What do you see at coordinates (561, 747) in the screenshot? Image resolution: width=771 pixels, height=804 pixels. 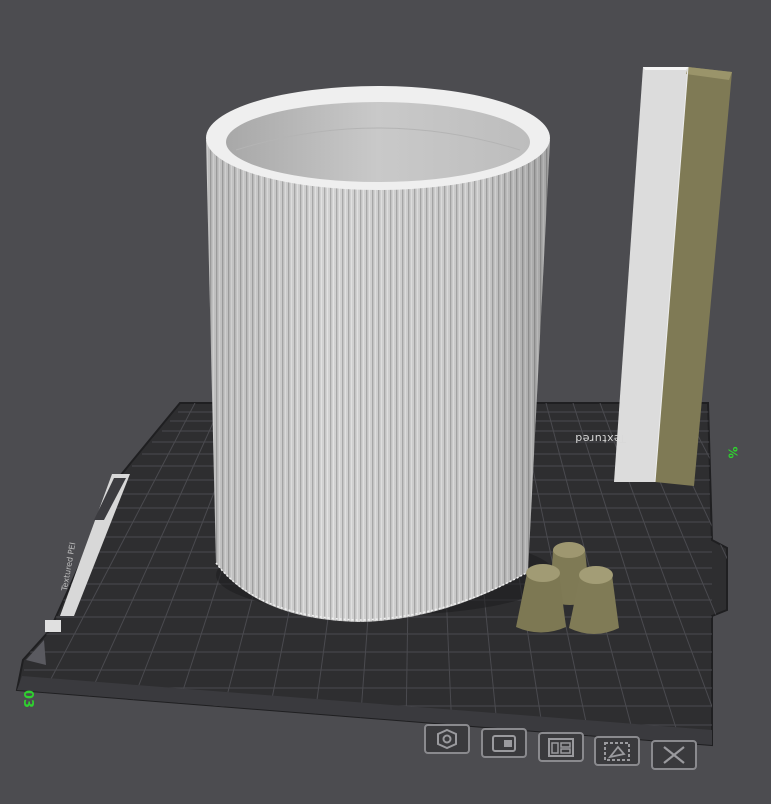 I see `plate-arrange-button` at bounding box center [561, 747].